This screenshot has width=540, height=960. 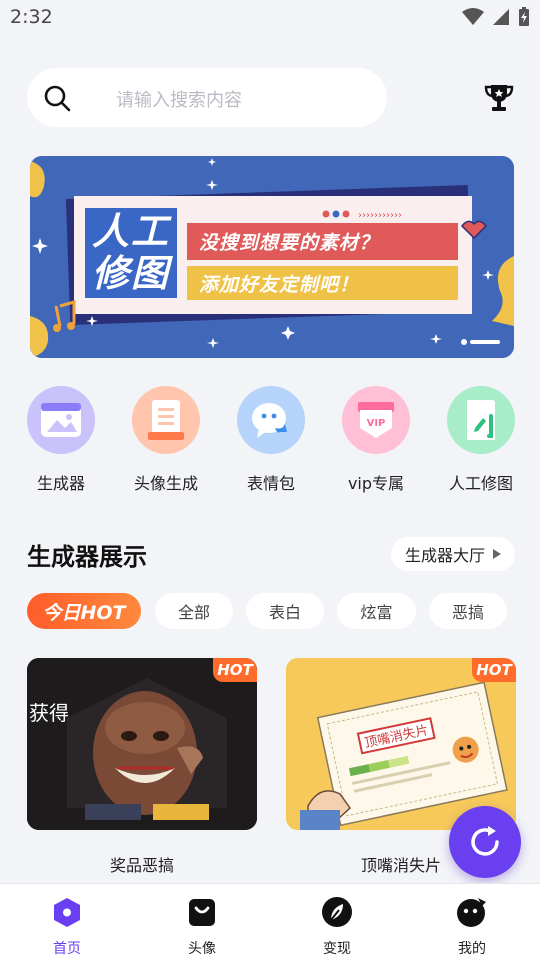 I want to click on battery-icon, so click(x=524, y=16).